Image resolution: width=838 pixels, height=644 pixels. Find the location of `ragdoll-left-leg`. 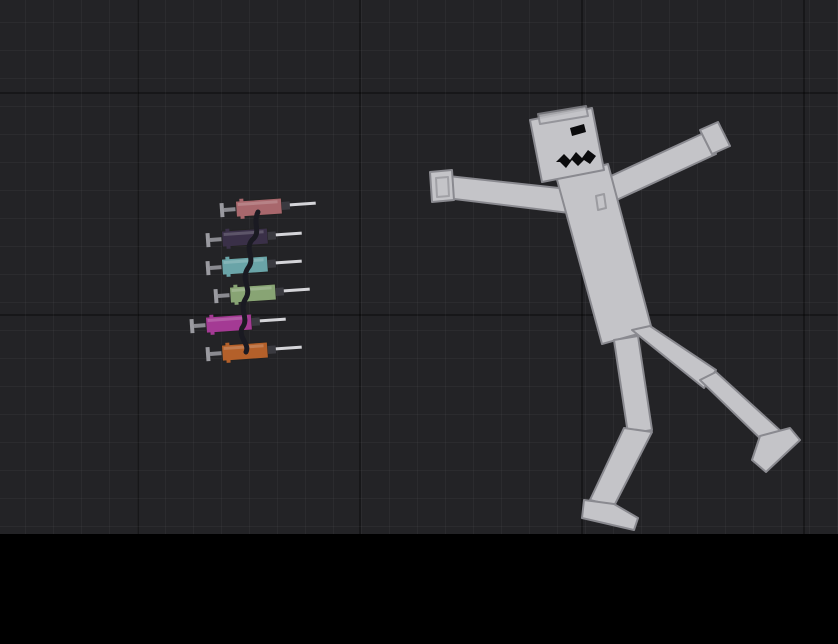

ragdoll-left-leg is located at coordinates (617, 433).